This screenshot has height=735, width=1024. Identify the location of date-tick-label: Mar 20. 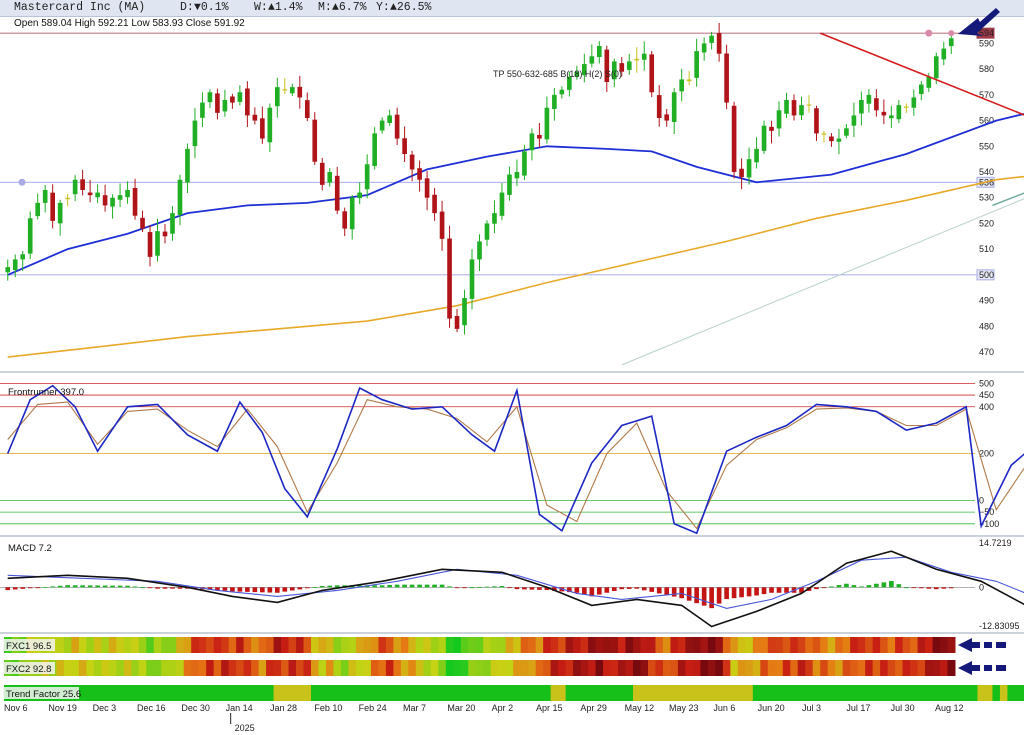
(461, 708).